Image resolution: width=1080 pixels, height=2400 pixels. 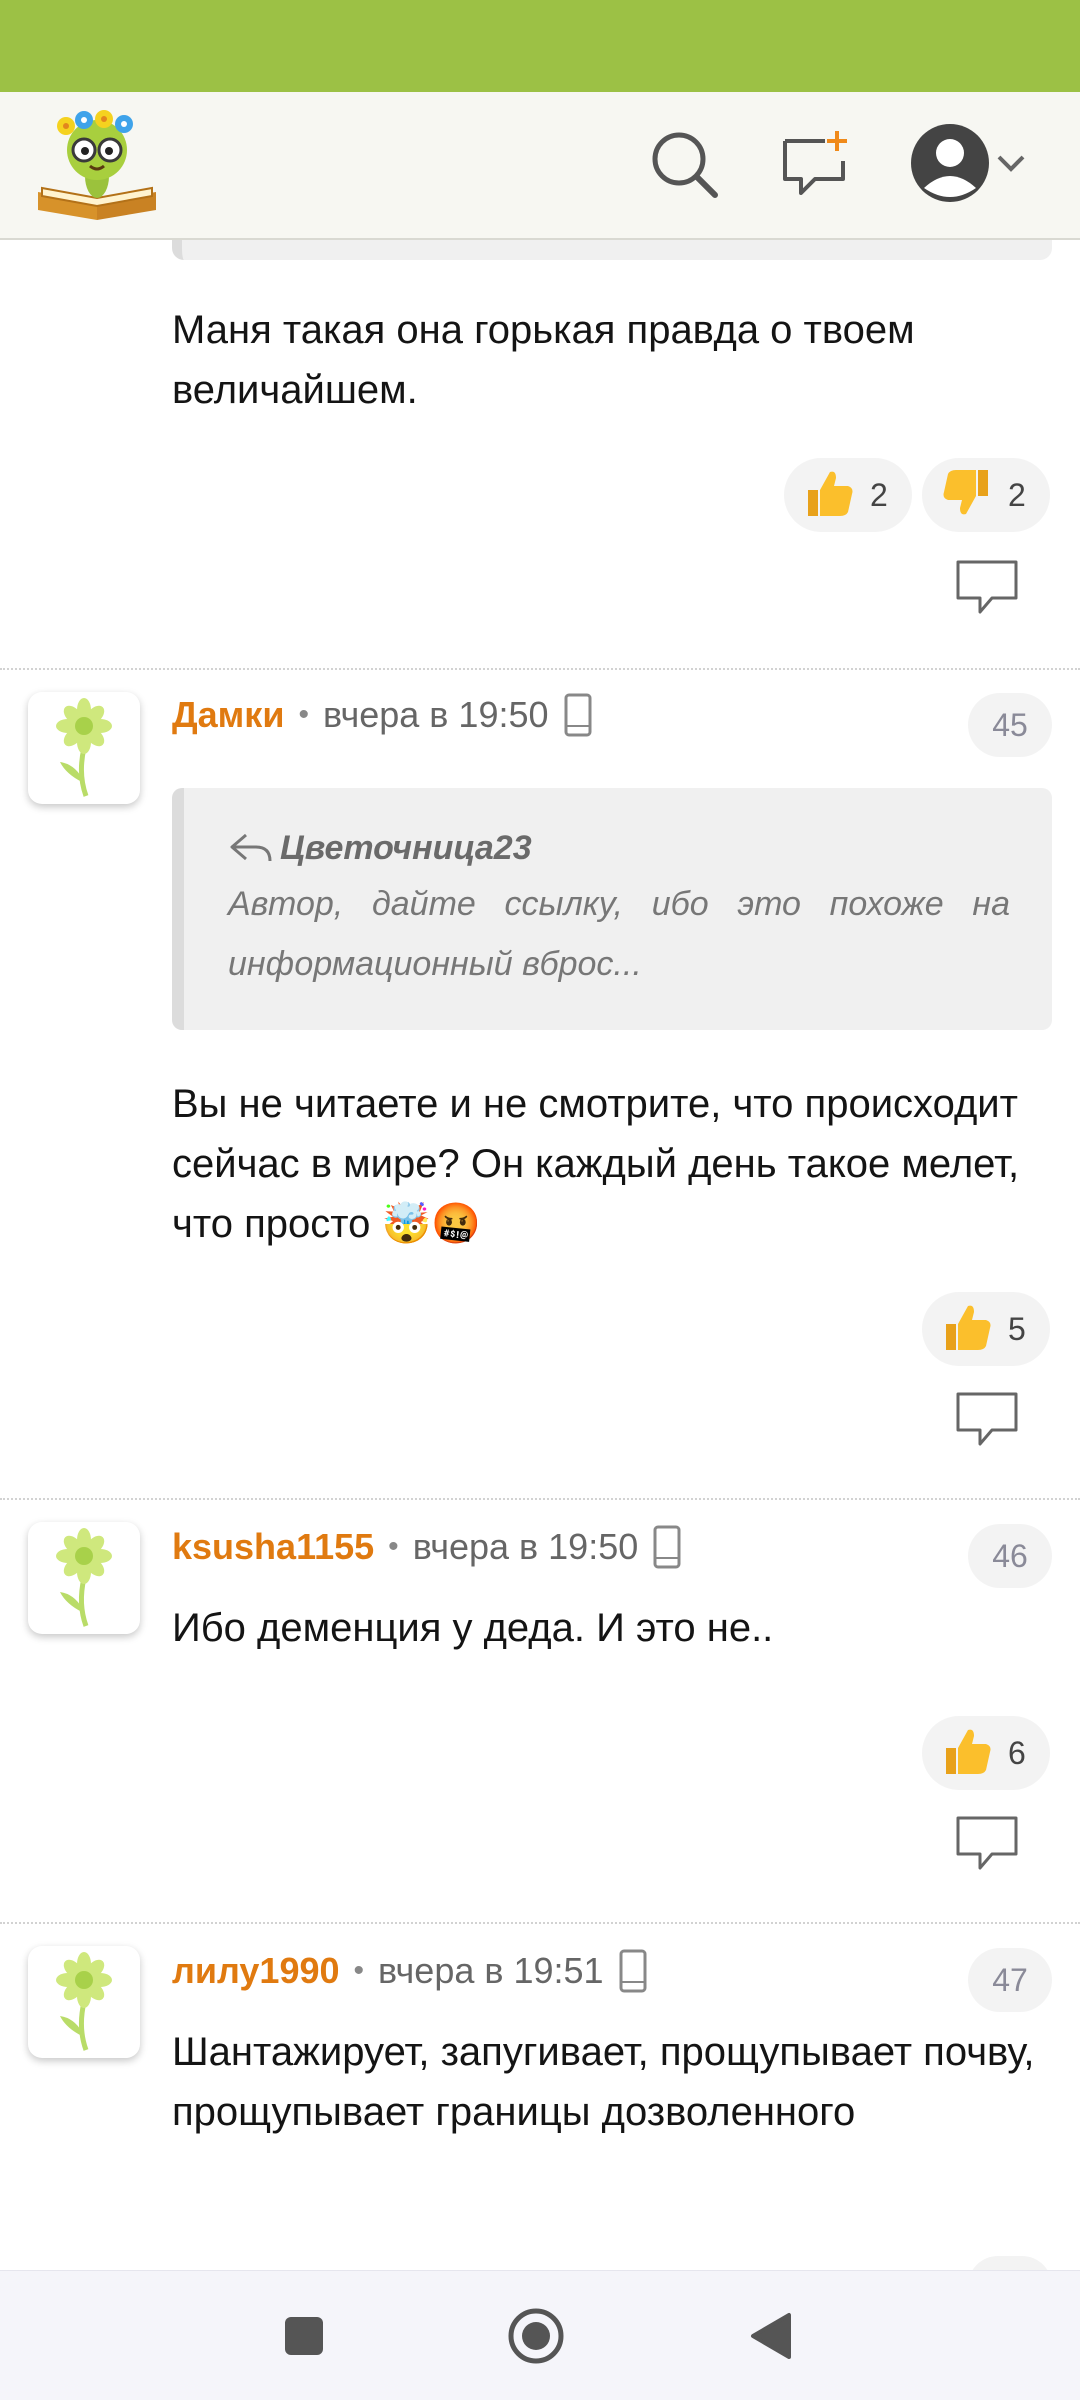 I want to click on reply-arrow-icon, so click(x=251, y=847).